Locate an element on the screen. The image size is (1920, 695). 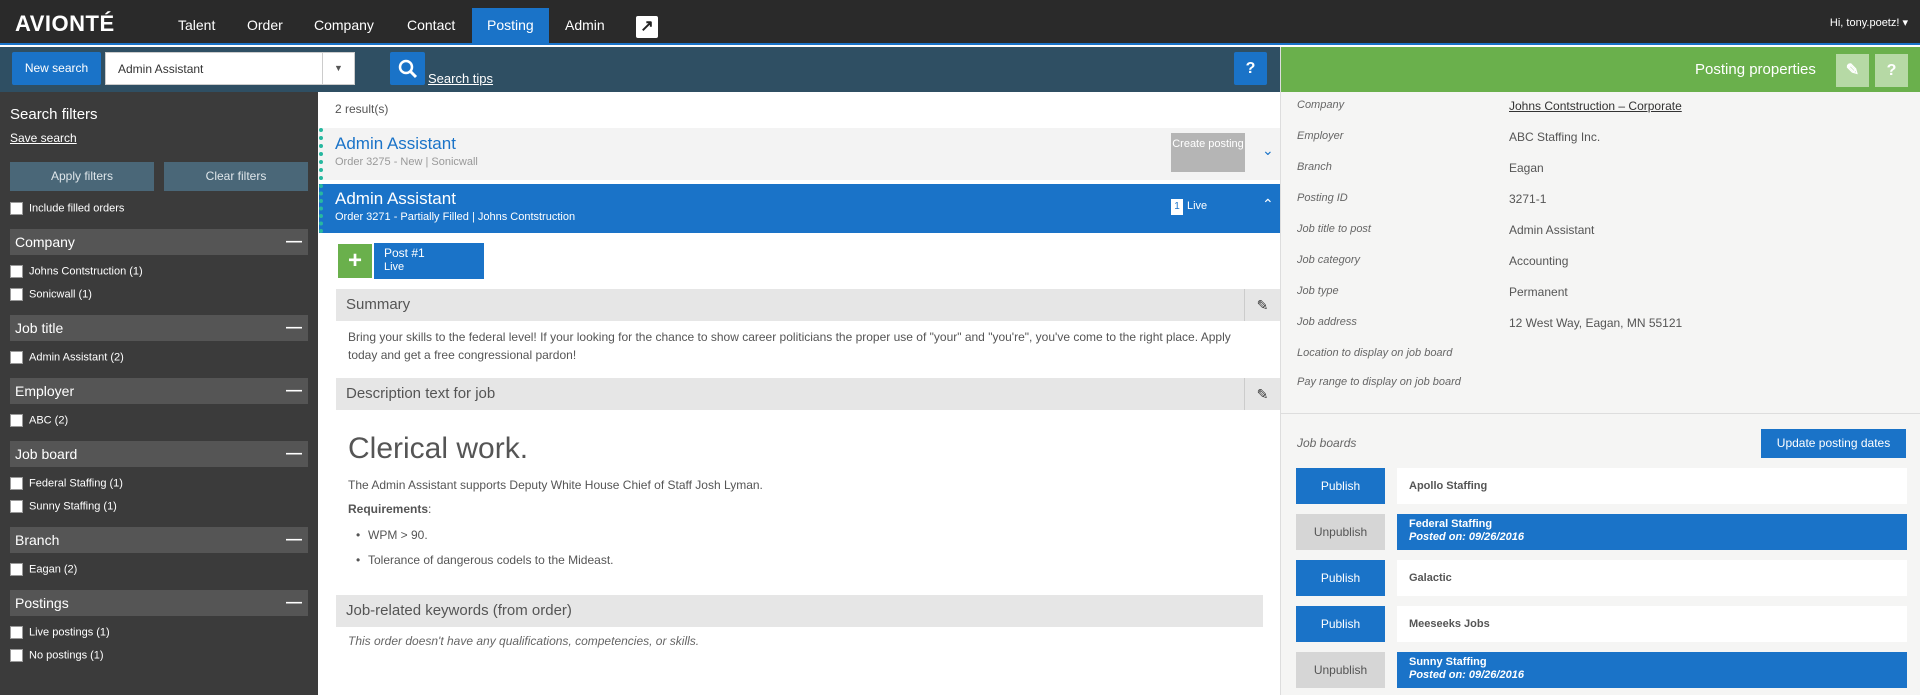
prop-value: Accounting is located at coordinates (1539, 261).